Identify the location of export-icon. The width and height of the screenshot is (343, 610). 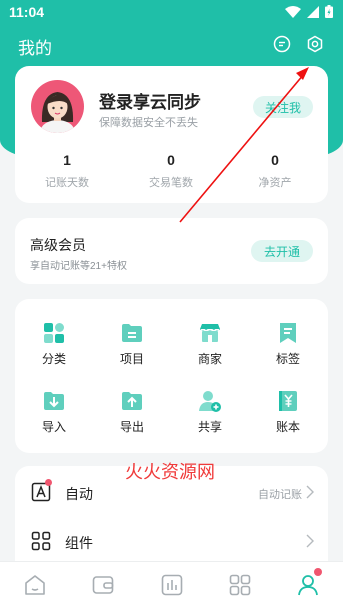
(132, 401).